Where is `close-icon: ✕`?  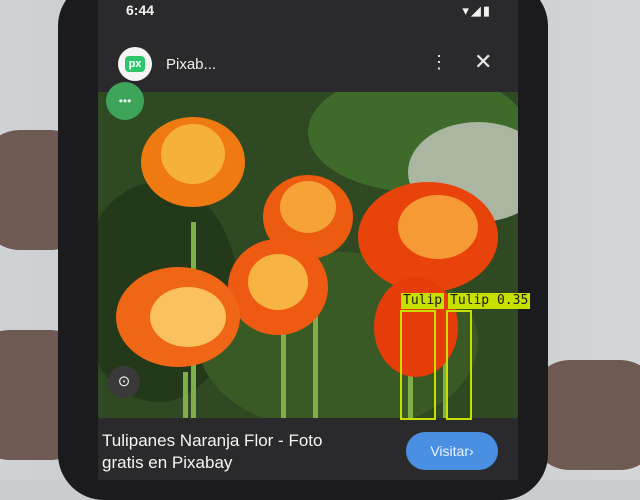
close-icon: ✕ is located at coordinates (483, 62).